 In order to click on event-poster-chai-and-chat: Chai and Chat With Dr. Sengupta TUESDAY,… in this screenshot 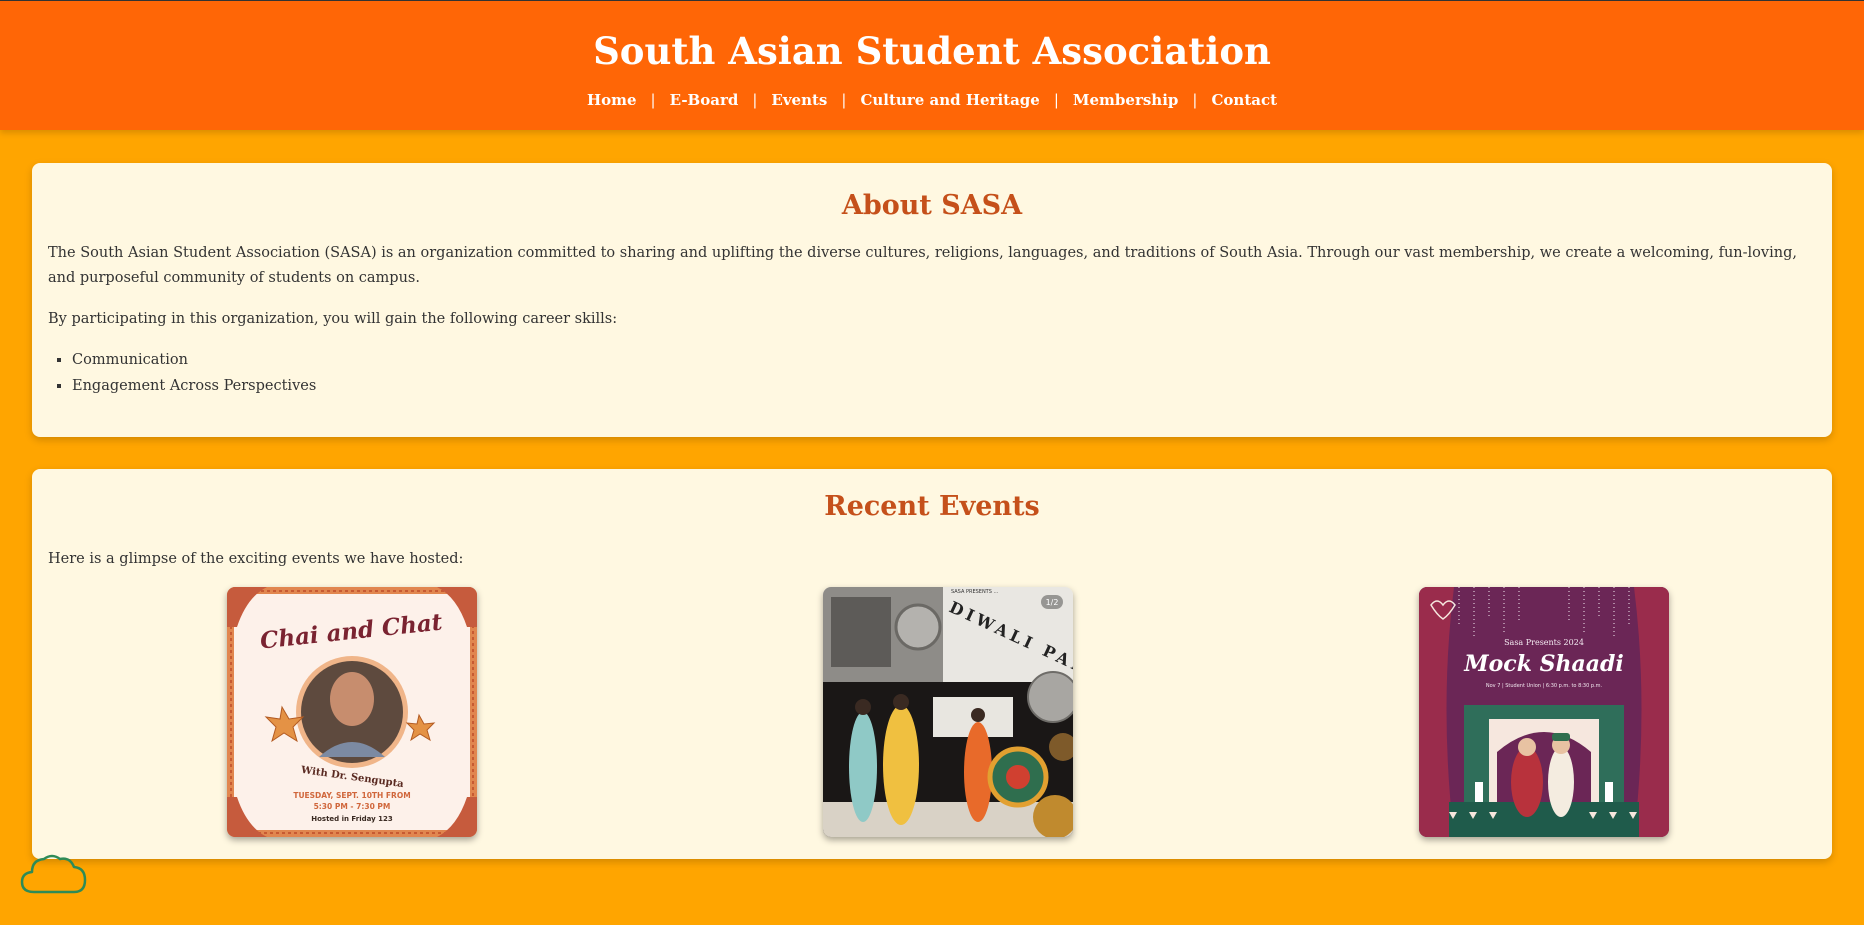, I will do `click(352, 712)`.